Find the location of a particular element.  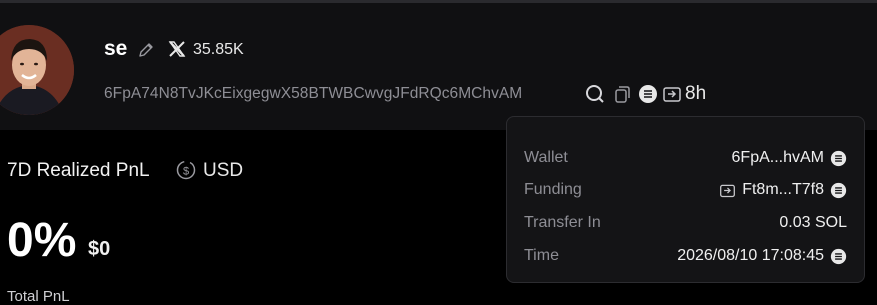

tooltip-label: Wallet is located at coordinates (546, 157).